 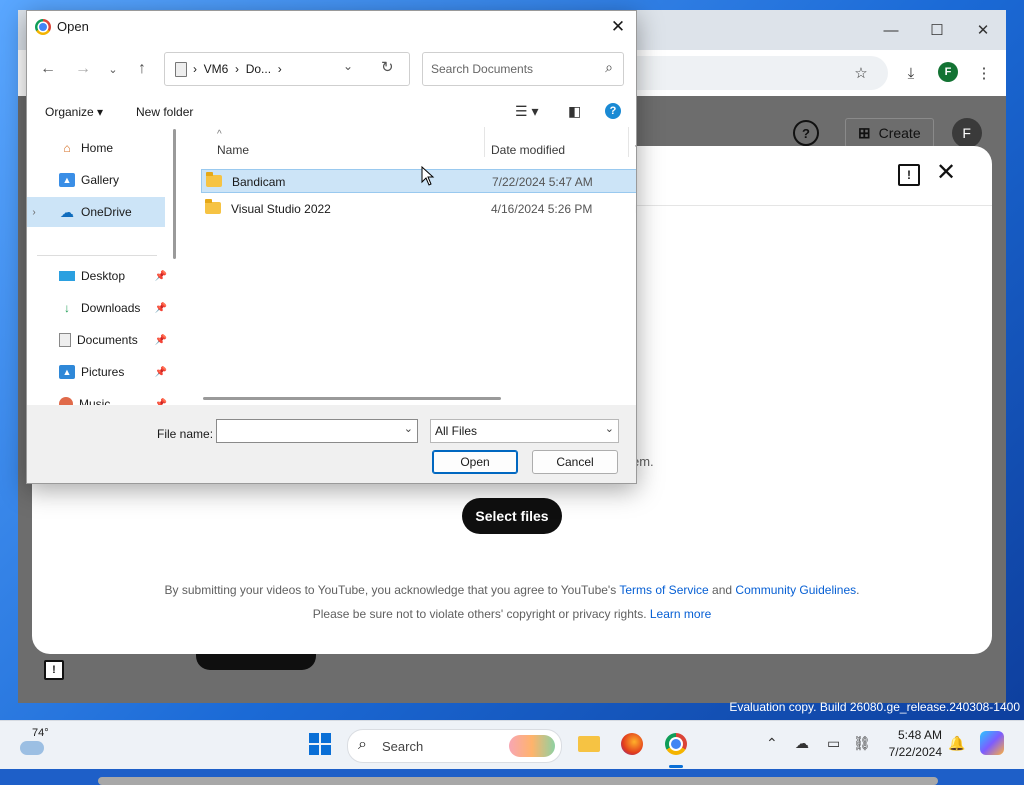 What do you see at coordinates (532, 746) in the screenshot?
I see `search-highlight-art` at bounding box center [532, 746].